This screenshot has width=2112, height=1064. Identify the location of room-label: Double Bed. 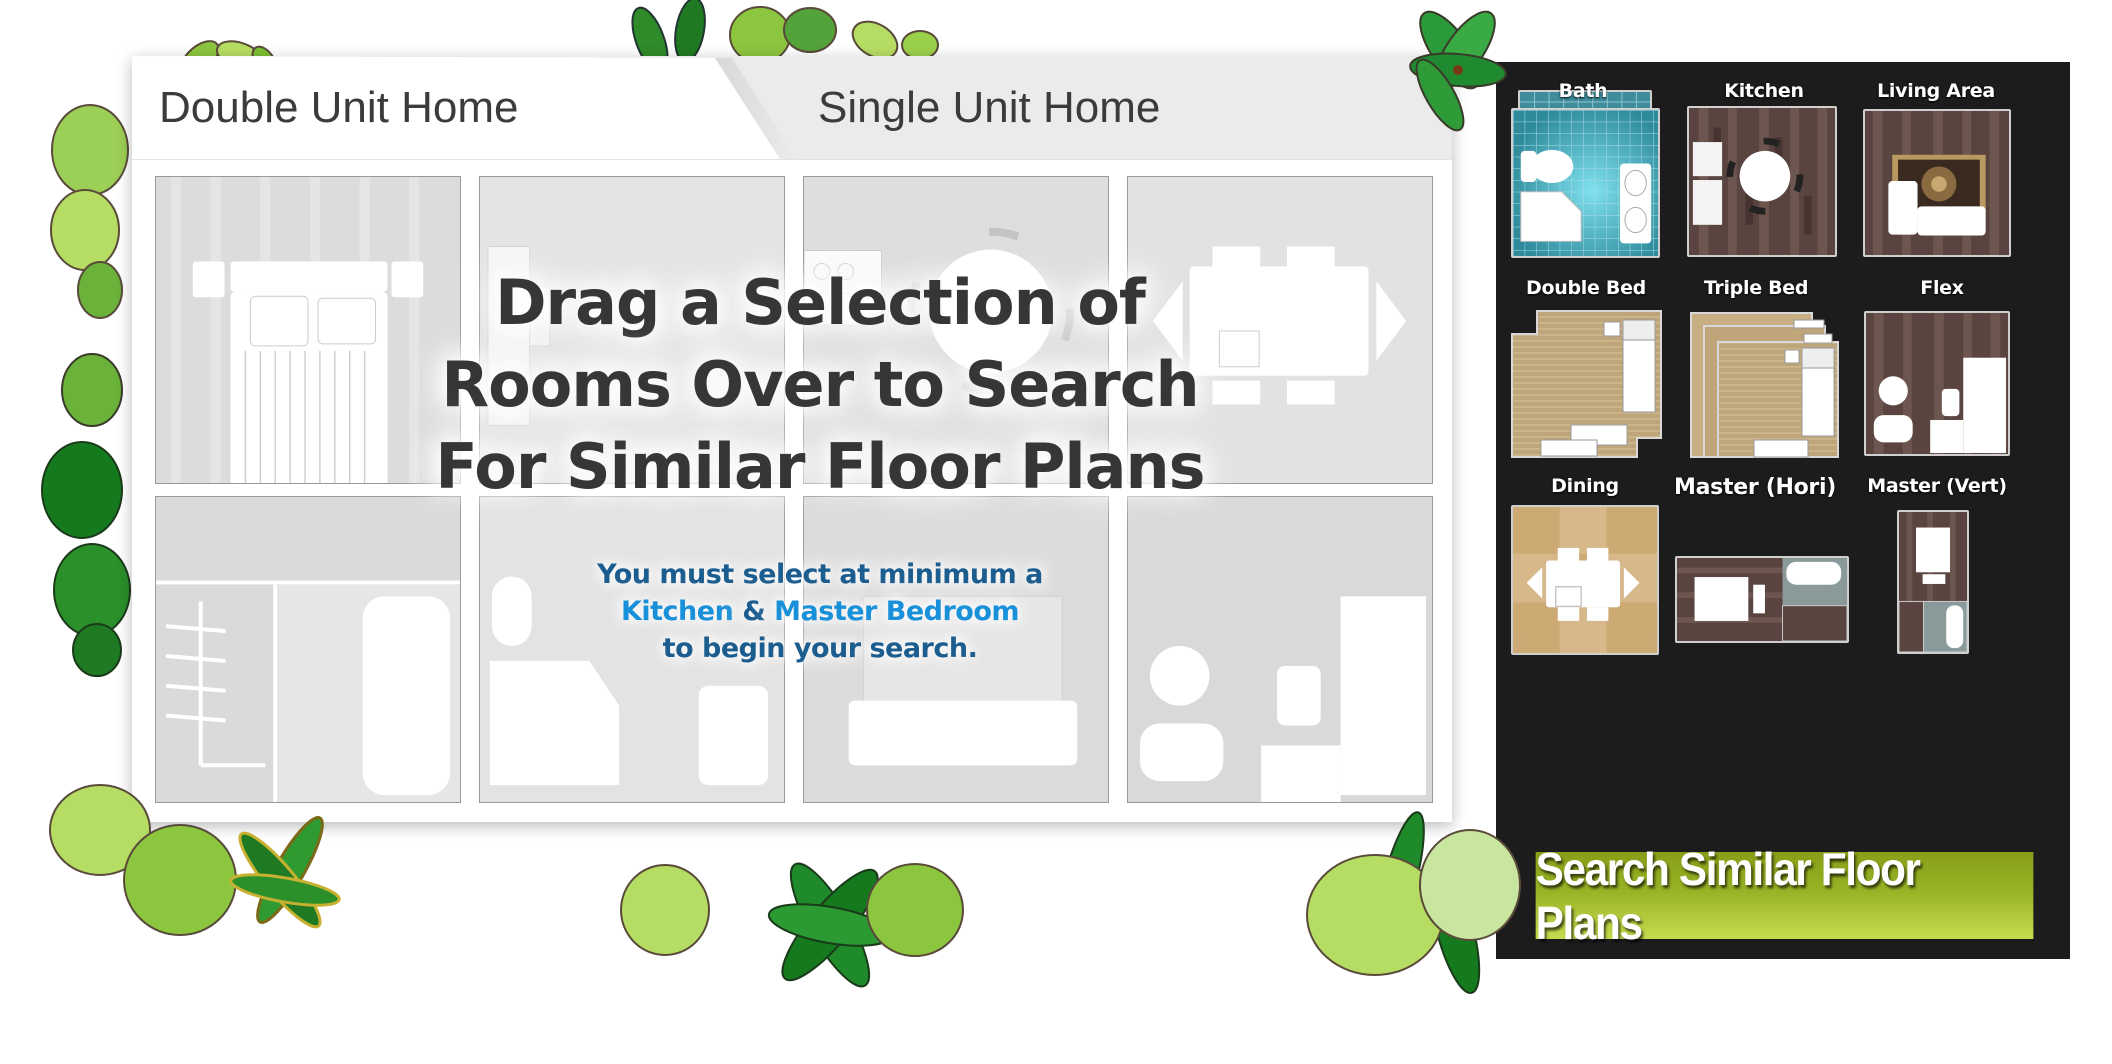
(1586, 288).